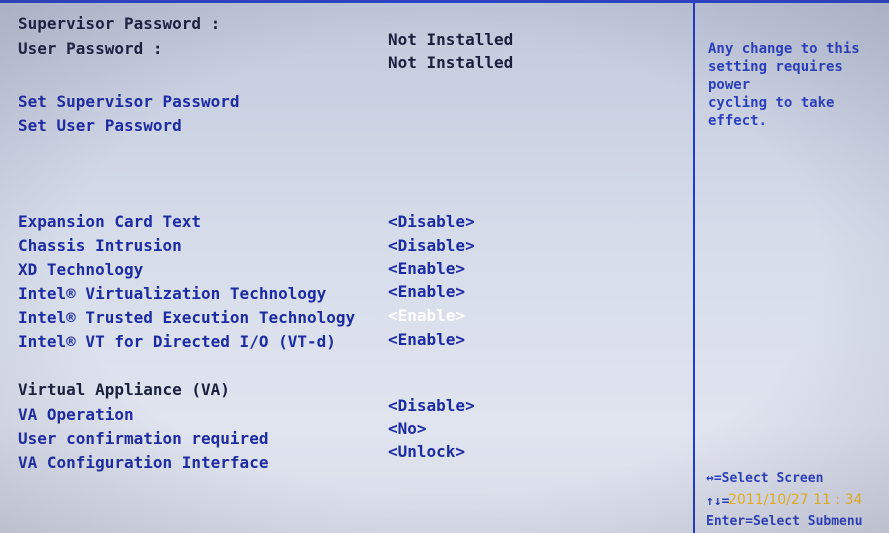  What do you see at coordinates (765, 478) in the screenshot?
I see `key-hint-select-screen: ↔=Select Screen` at bounding box center [765, 478].